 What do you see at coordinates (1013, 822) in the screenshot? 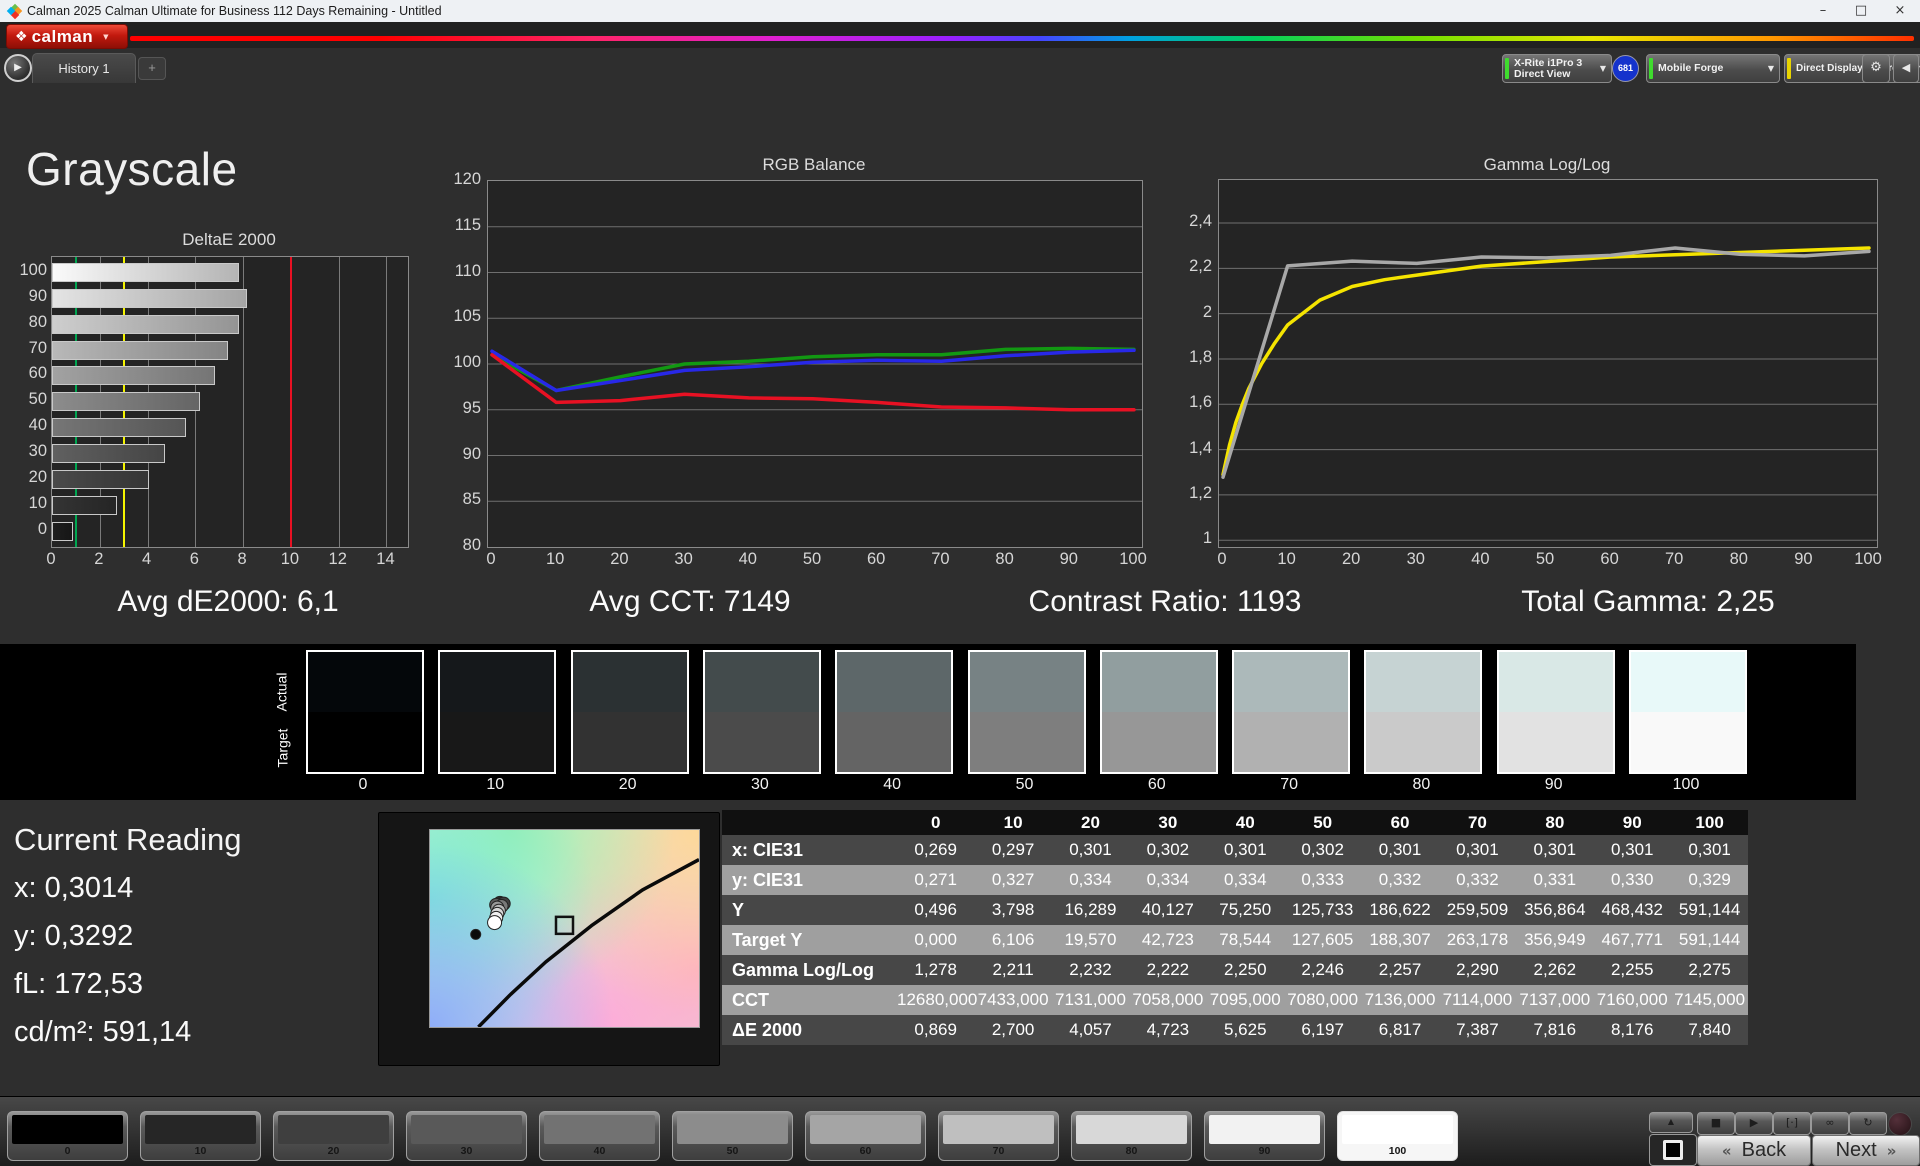
I see `table-column-header: 10` at bounding box center [1013, 822].